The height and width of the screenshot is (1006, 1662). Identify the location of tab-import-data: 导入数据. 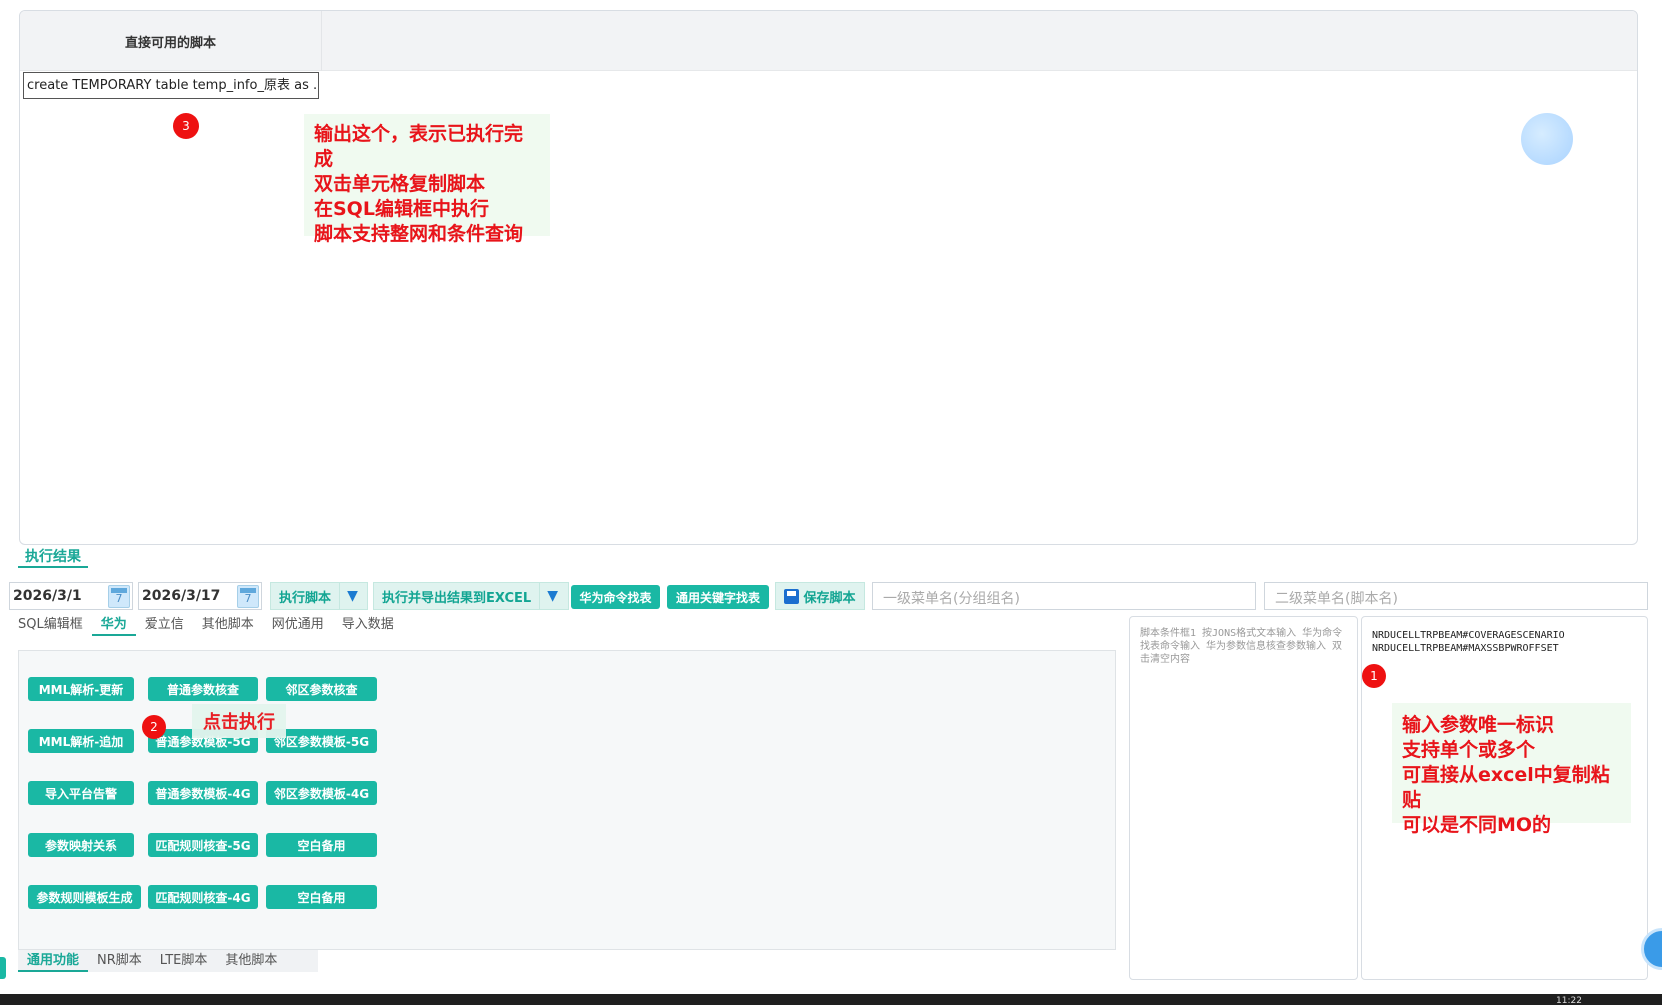
(368, 625).